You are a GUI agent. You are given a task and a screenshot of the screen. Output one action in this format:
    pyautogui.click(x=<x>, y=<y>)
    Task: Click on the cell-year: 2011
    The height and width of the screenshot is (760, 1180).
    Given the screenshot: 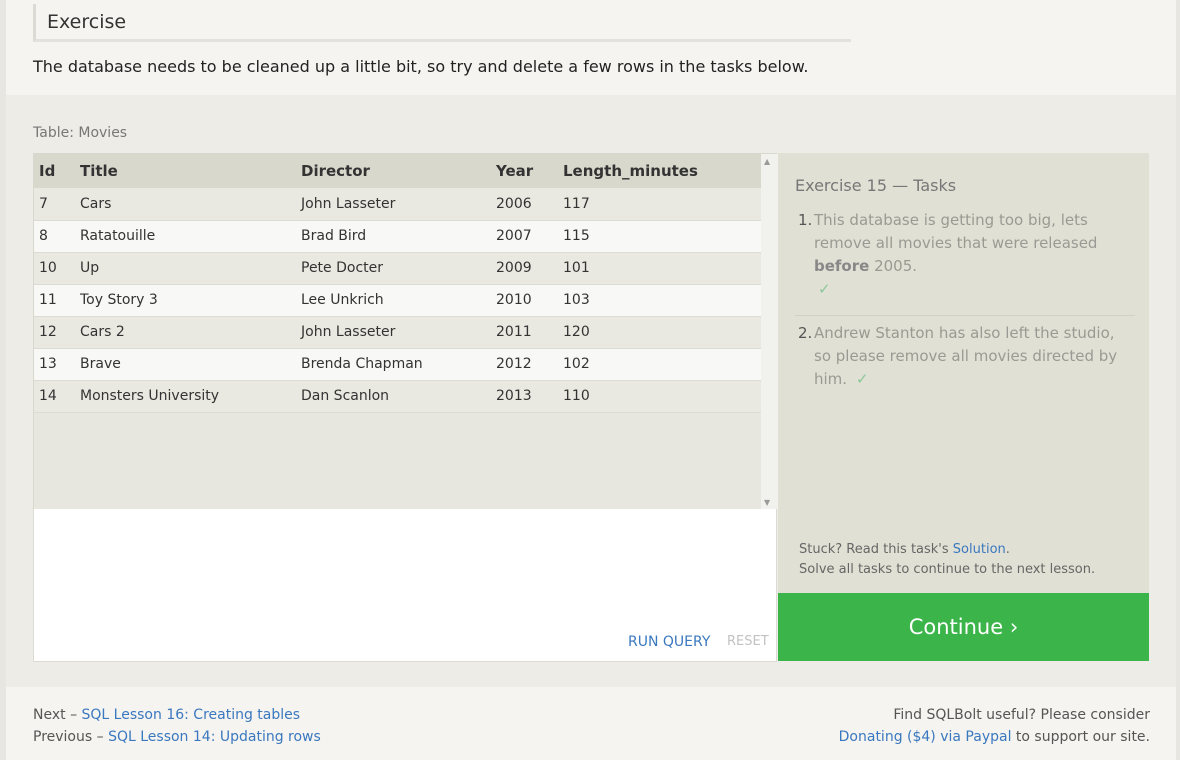 What is the action you would take?
    pyautogui.click(x=514, y=332)
    